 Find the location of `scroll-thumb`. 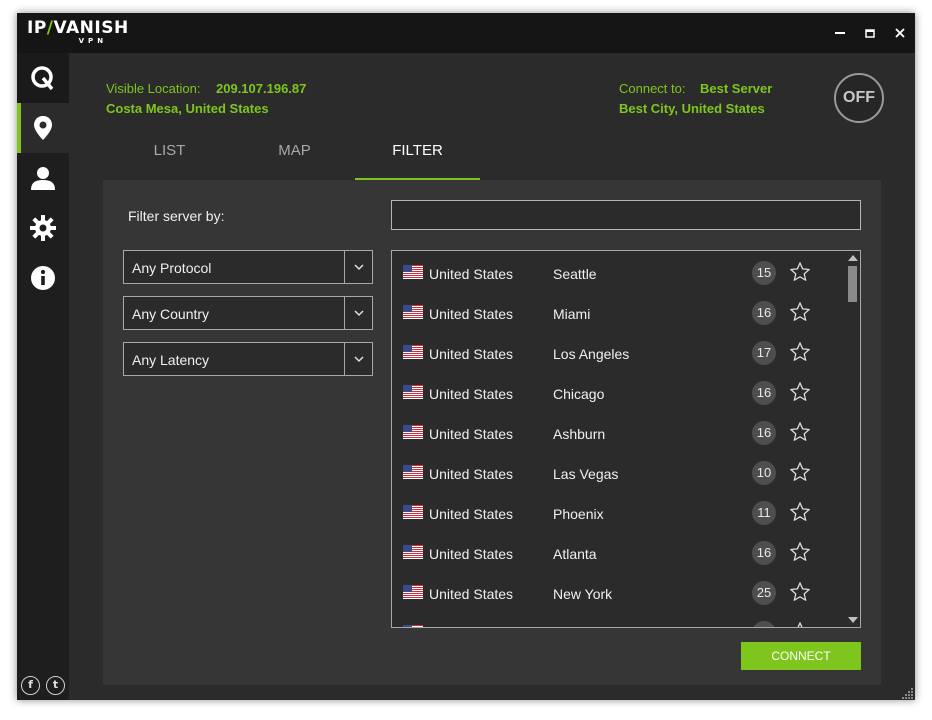

scroll-thumb is located at coordinates (852, 284).